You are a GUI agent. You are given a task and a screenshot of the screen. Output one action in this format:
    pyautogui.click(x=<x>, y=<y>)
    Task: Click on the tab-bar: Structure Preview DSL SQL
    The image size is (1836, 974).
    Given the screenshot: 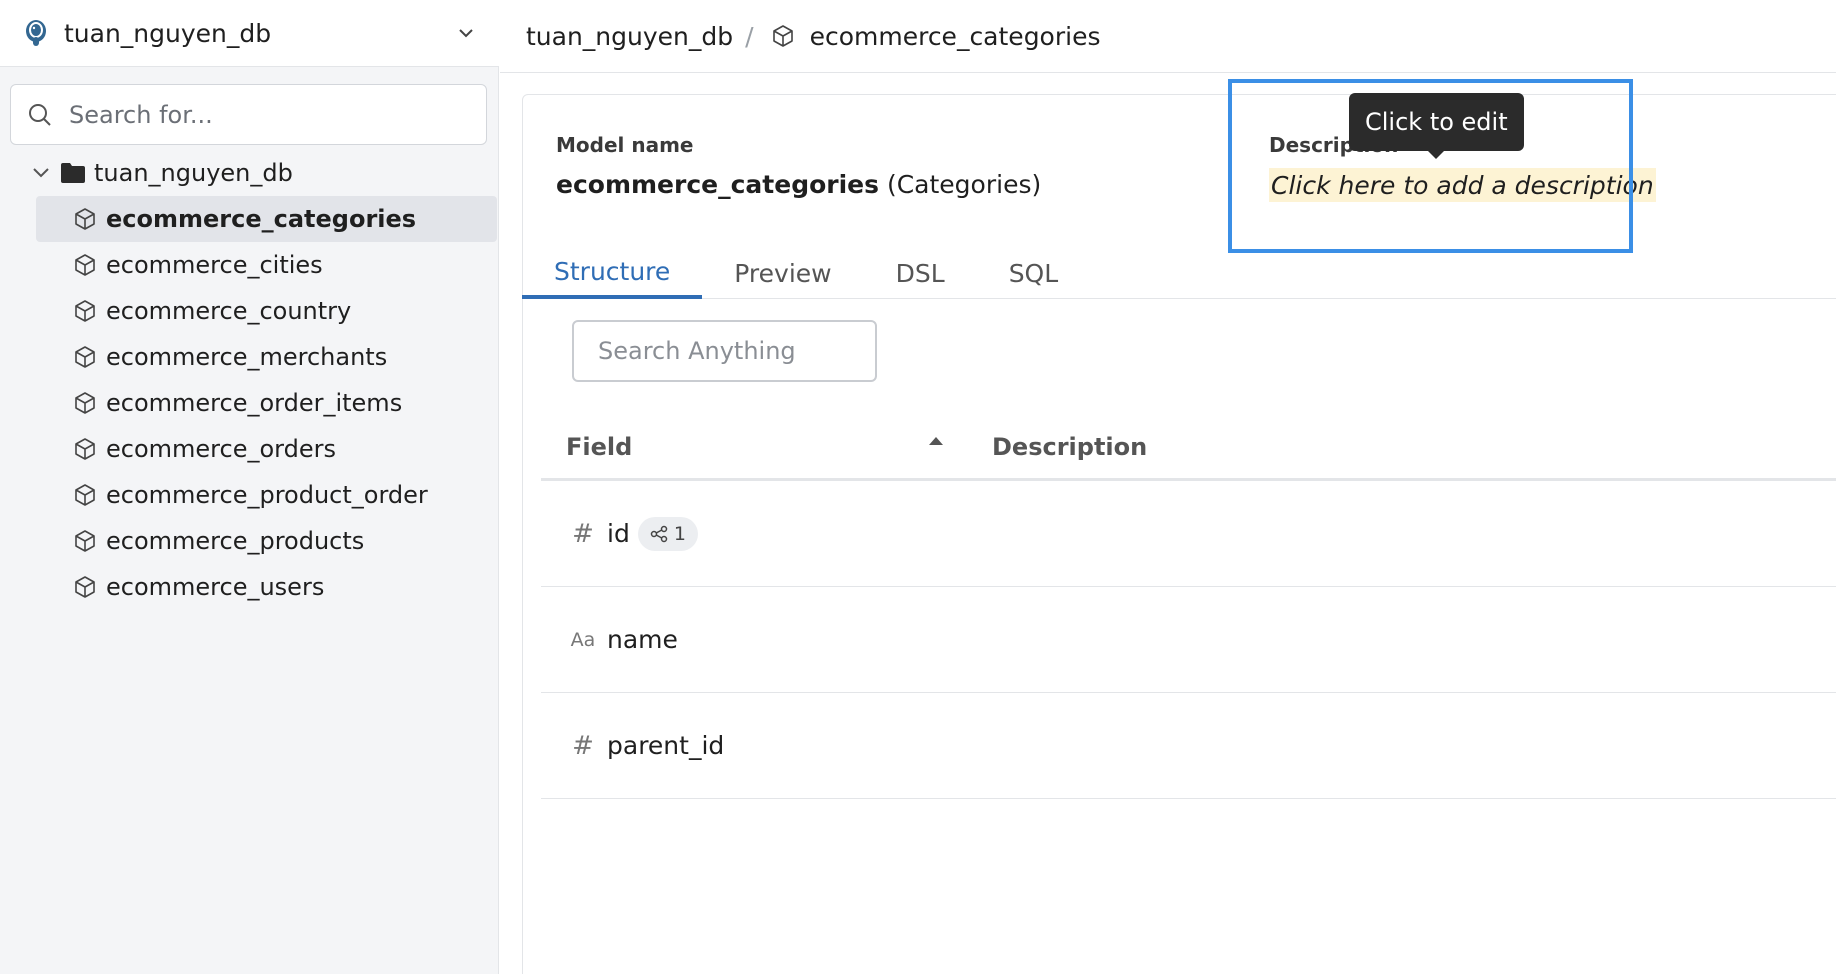 What is the action you would take?
    pyautogui.click(x=1179, y=273)
    